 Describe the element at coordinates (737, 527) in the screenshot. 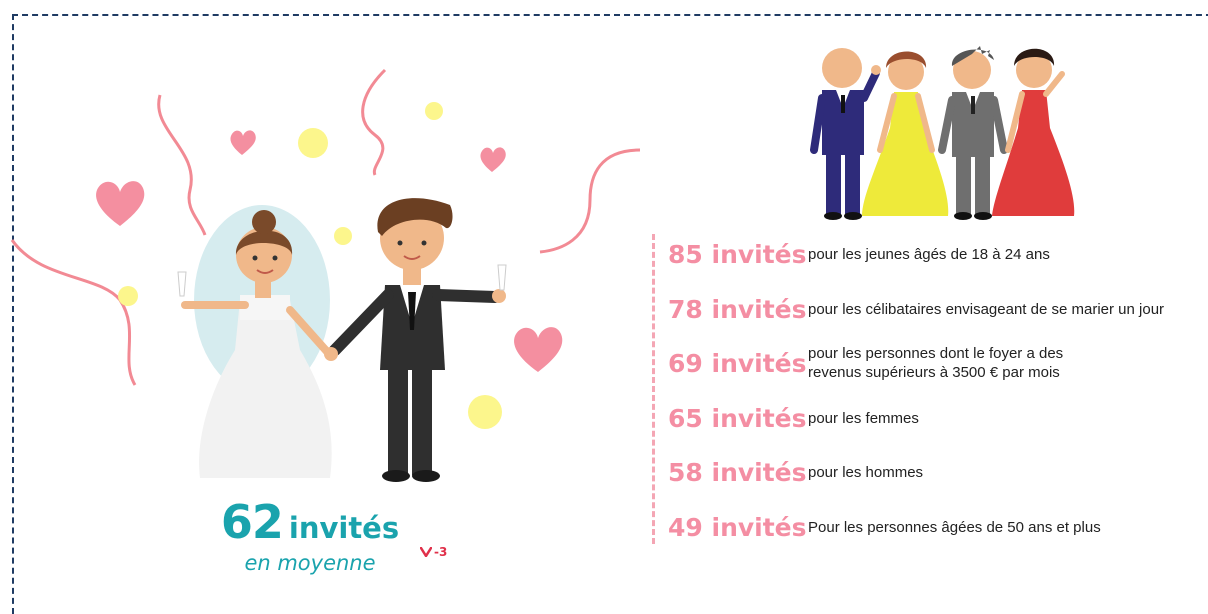

I see `stat-value: 49 invités` at that location.